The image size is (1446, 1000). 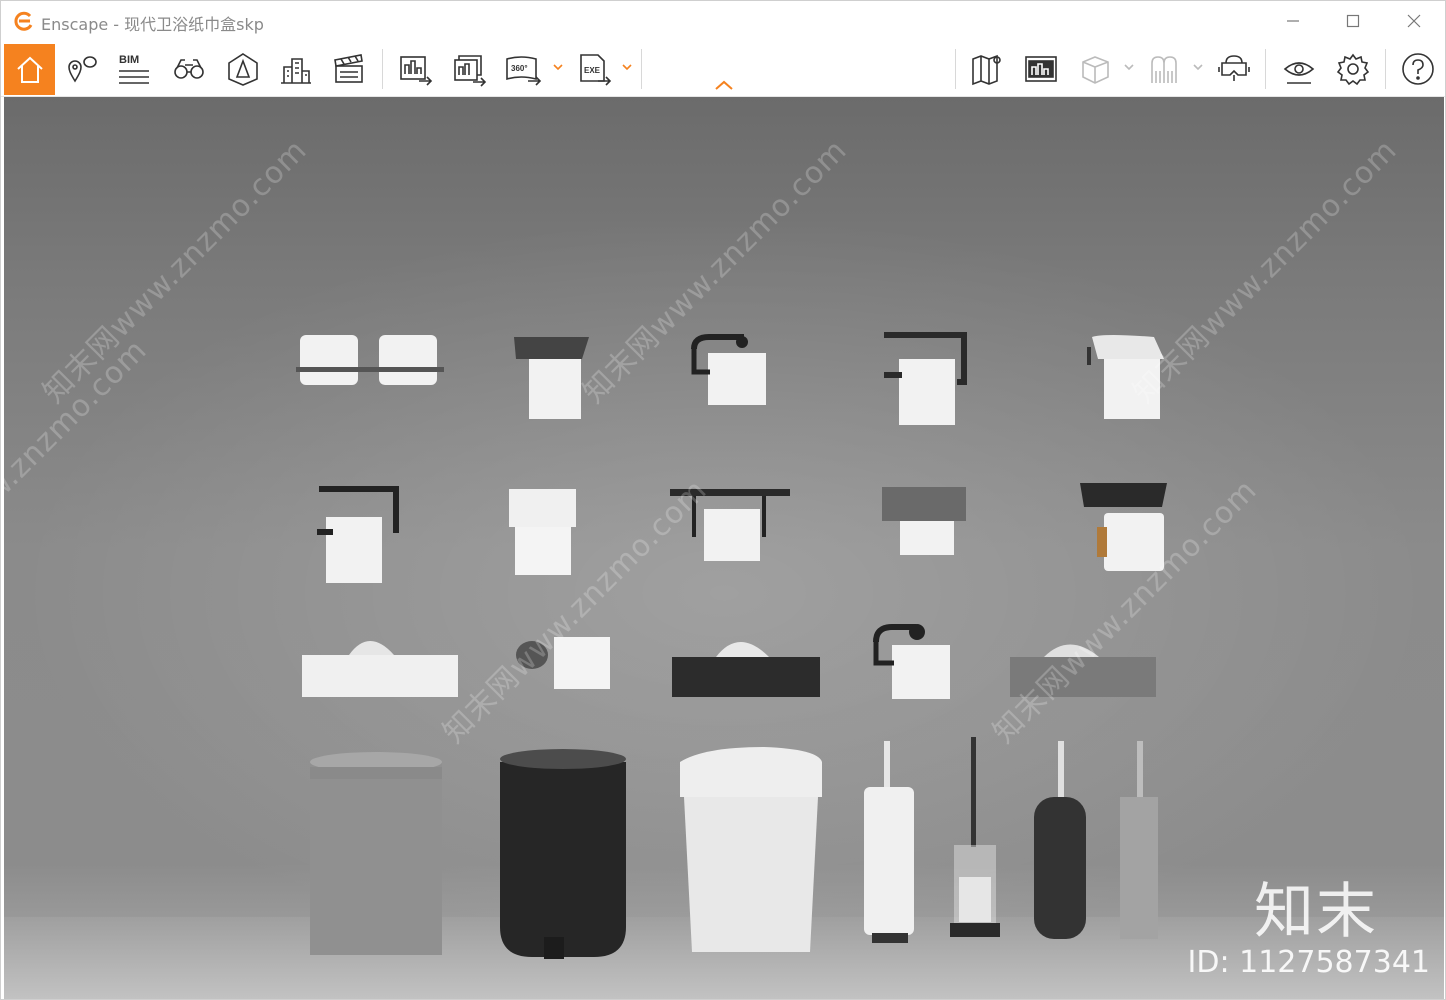 I want to click on cube-button, so click(x=1095, y=69).